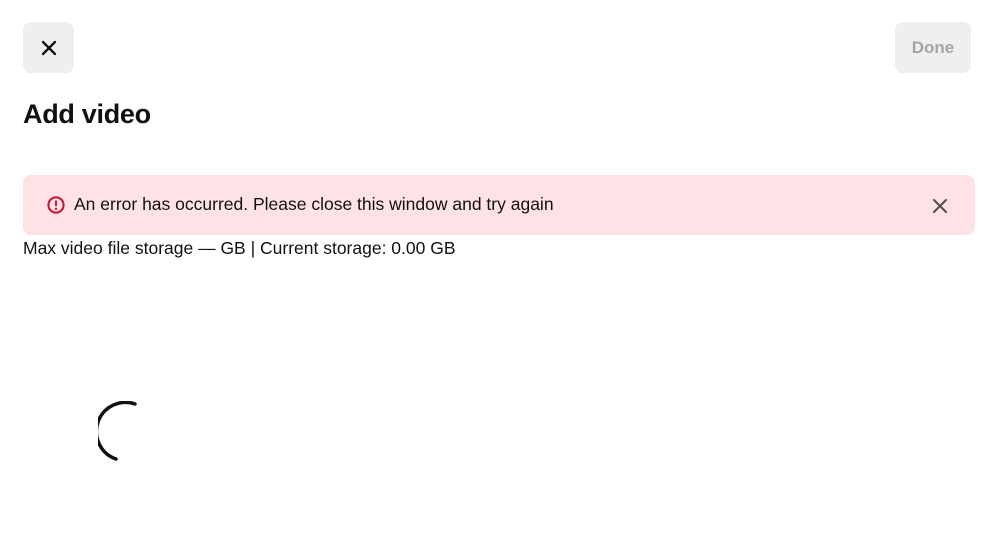 The image size is (999, 541). What do you see at coordinates (87, 114) in the screenshot?
I see `page-title: Add video` at bounding box center [87, 114].